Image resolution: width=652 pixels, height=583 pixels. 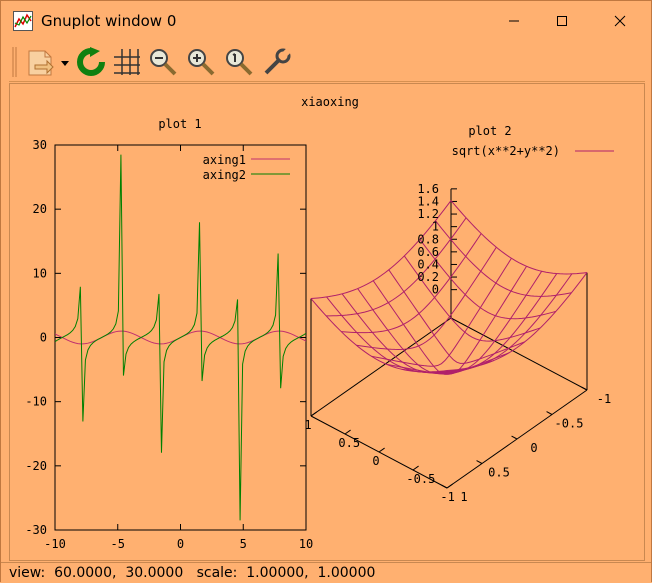 What do you see at coordinates (428, 201) in the screenshot?
I see `plot2-ztick-label: 1.4` at bounding box center [428, 201].